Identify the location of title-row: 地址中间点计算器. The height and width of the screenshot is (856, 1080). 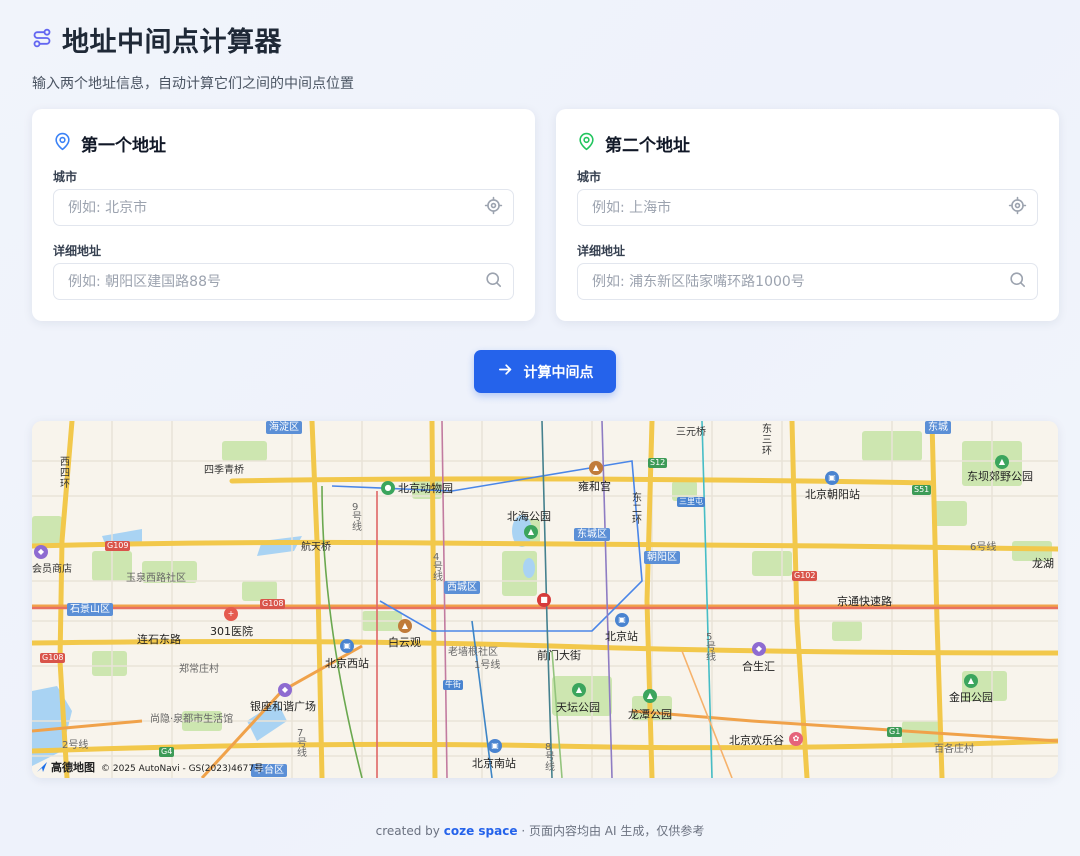
(193, 39).